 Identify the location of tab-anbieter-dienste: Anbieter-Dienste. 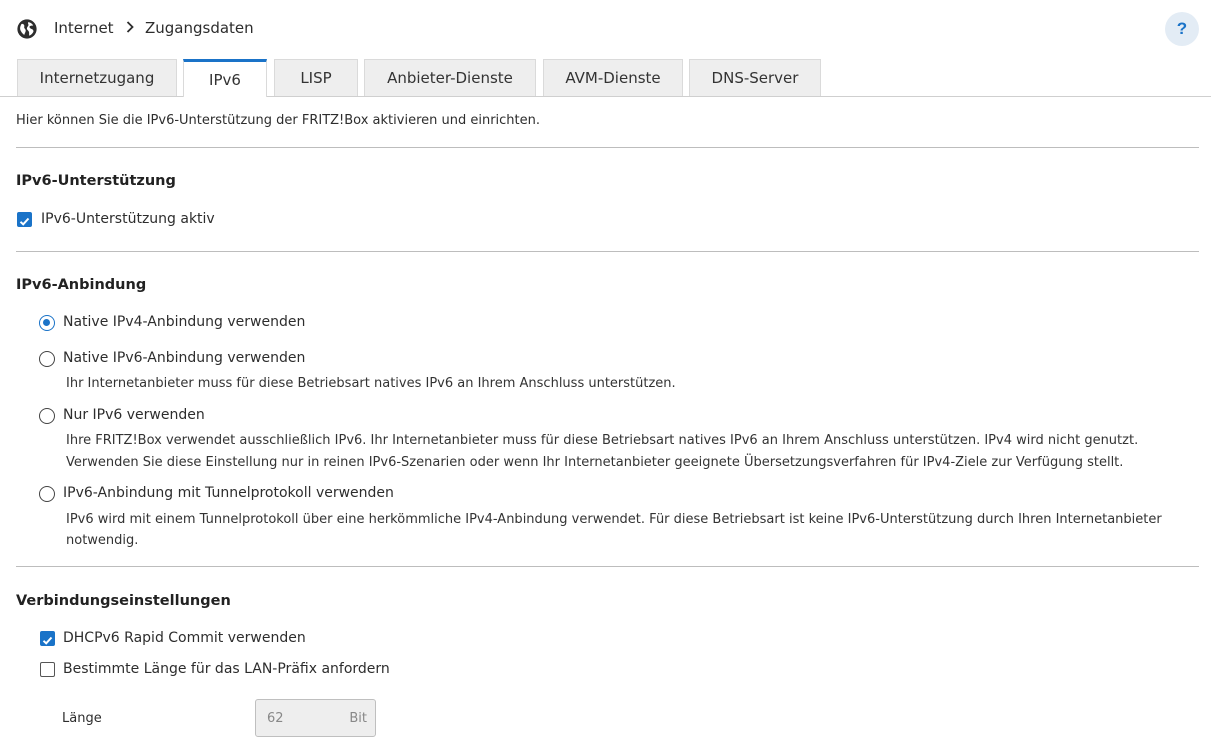
(450, 77).